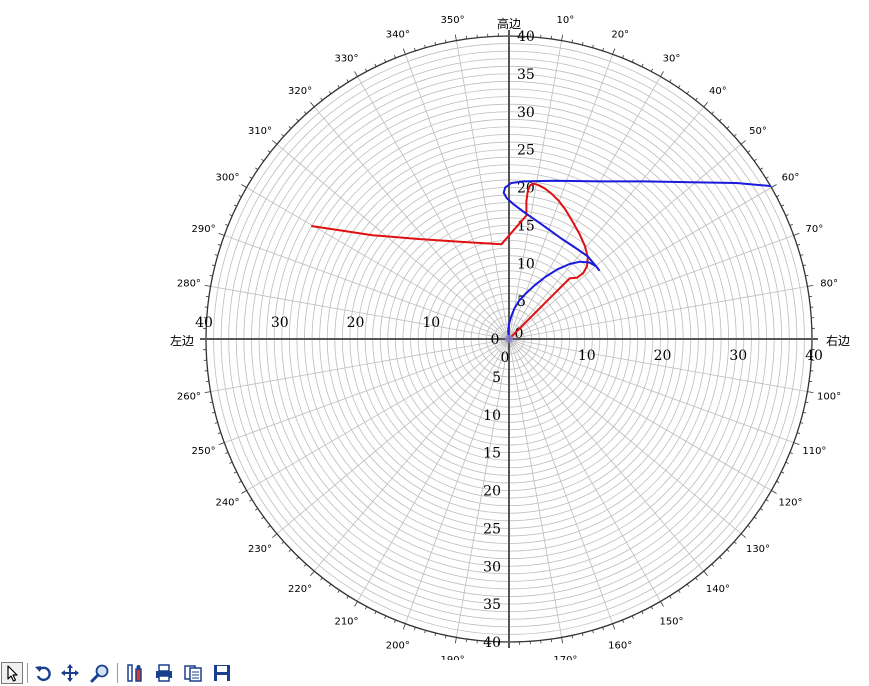 Image resolution: width=869 pixels, height=686 pixels. What do you see at coordinates (492, 492) in the screenshot?
I see `bottom-axis-tick-label: 20` at bounding box center [492, 492].